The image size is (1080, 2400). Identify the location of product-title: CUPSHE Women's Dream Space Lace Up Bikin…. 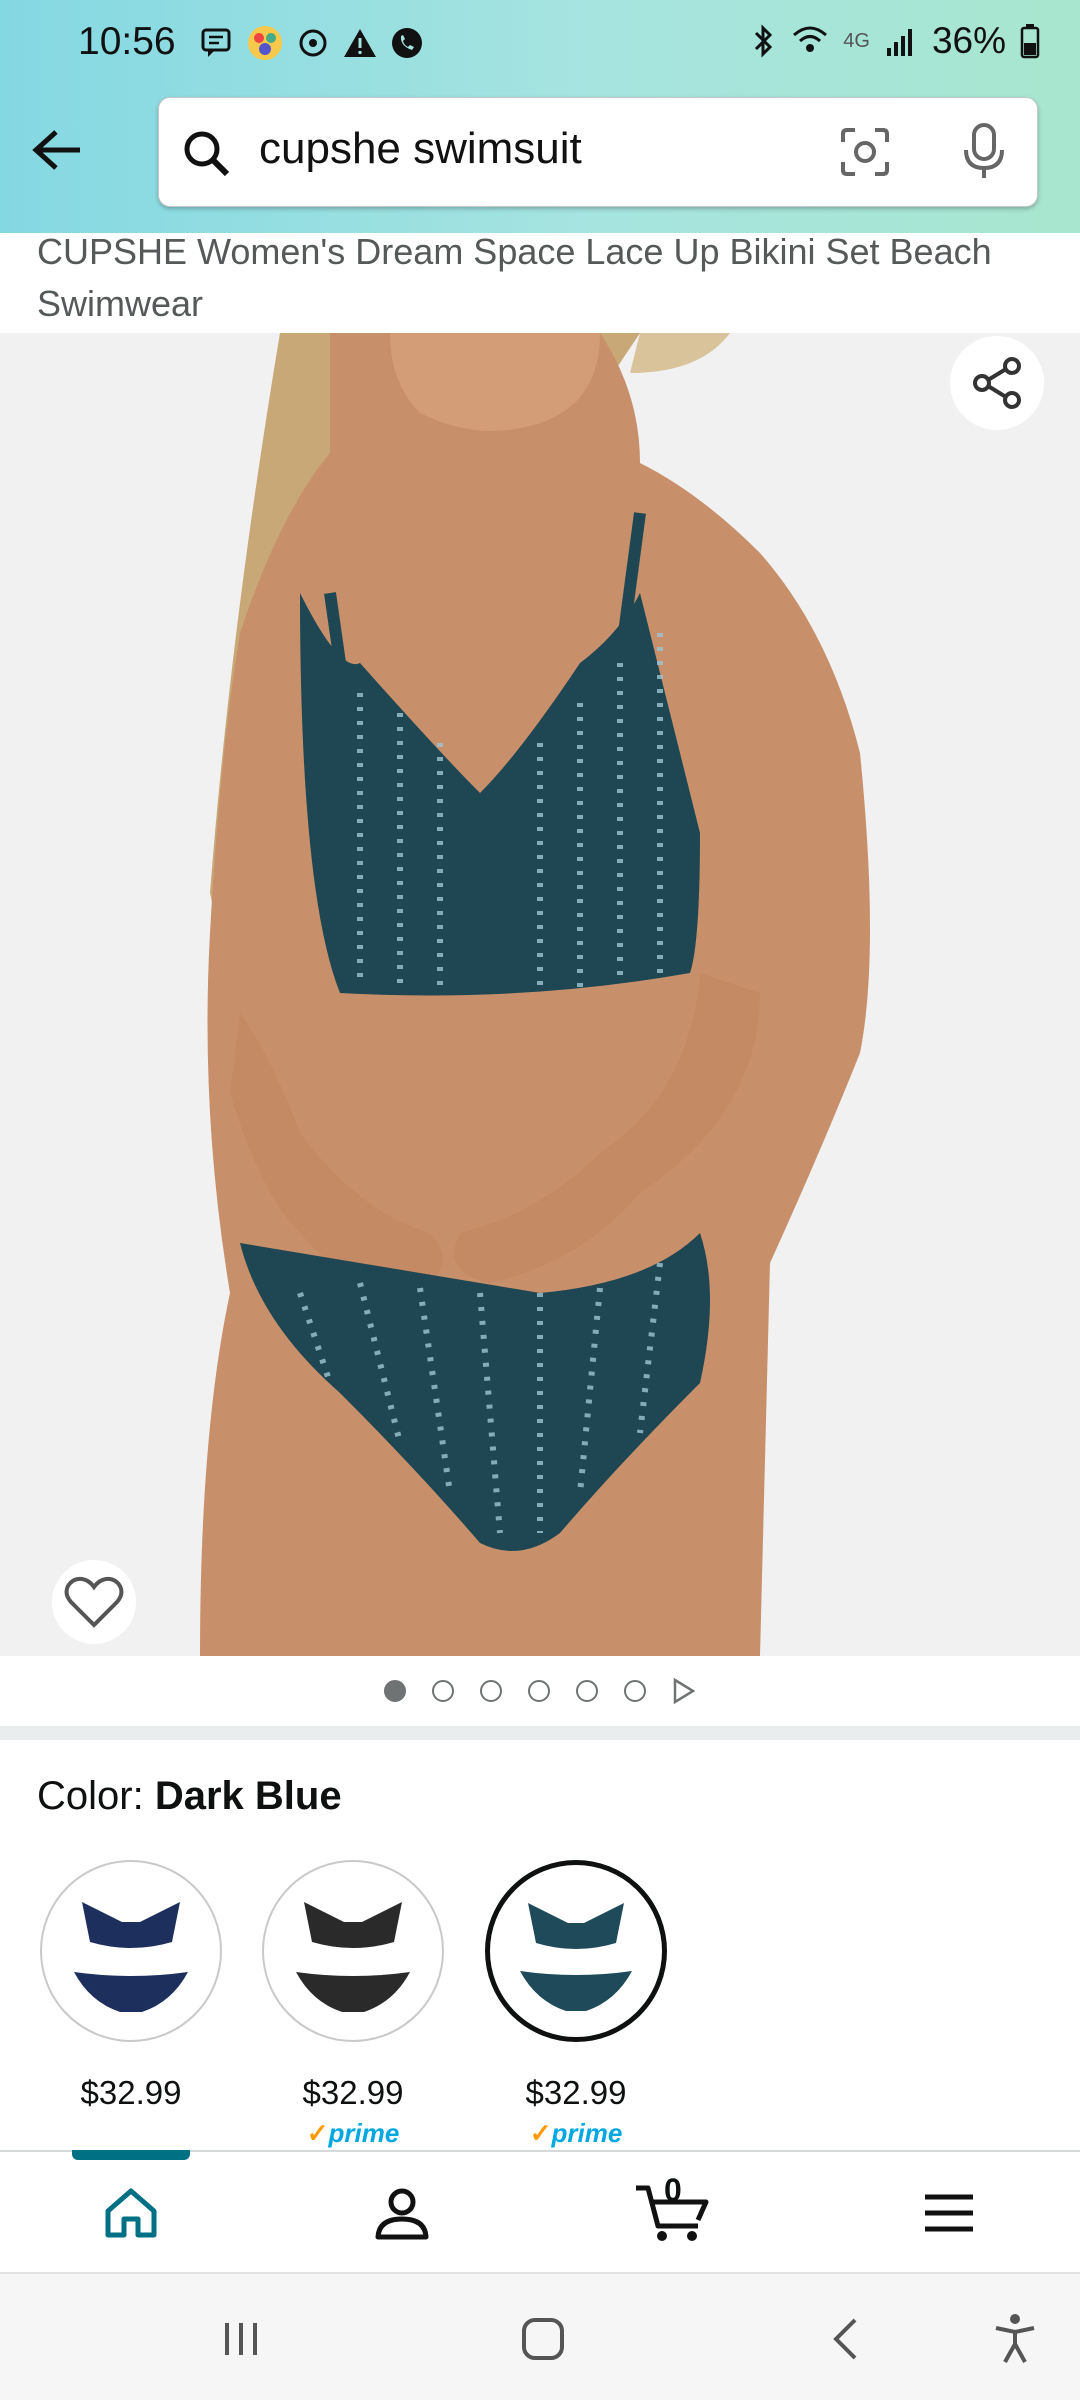
(542, 278).